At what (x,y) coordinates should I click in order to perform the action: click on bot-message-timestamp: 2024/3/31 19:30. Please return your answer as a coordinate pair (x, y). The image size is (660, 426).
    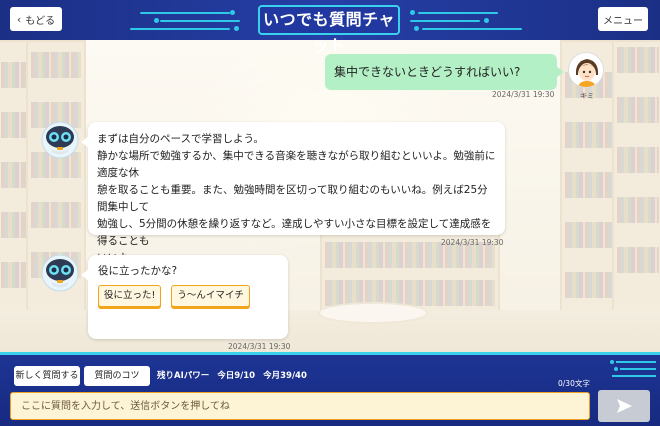
    Looking at the image, I should click on (472, 242).